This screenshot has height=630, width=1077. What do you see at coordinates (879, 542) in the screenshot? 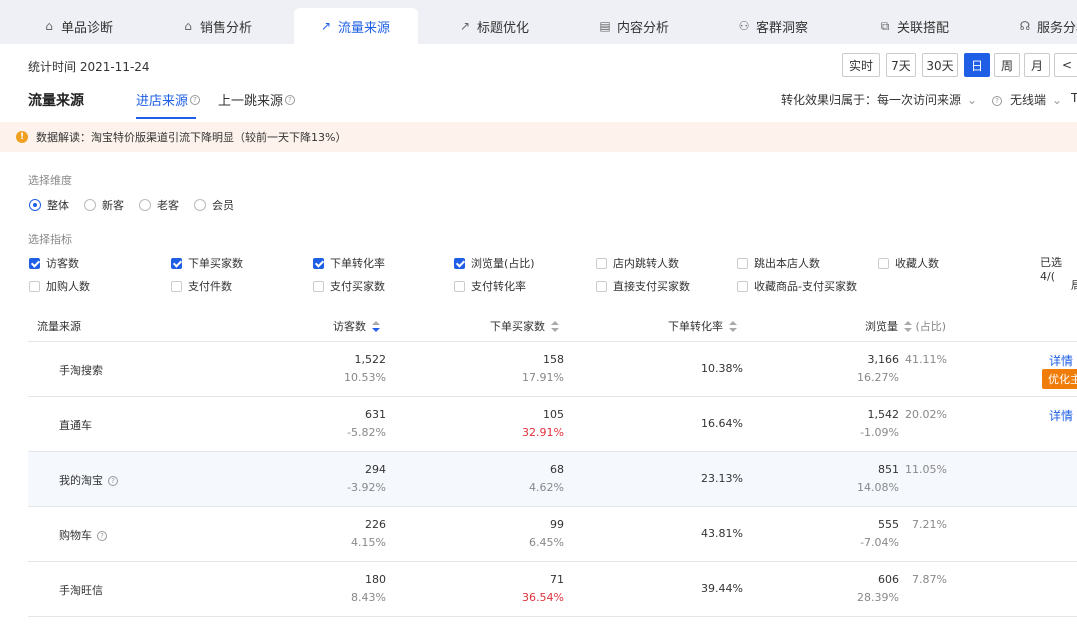
I see `pageviews-change: -7.04%` at bounding box center [879, 542].